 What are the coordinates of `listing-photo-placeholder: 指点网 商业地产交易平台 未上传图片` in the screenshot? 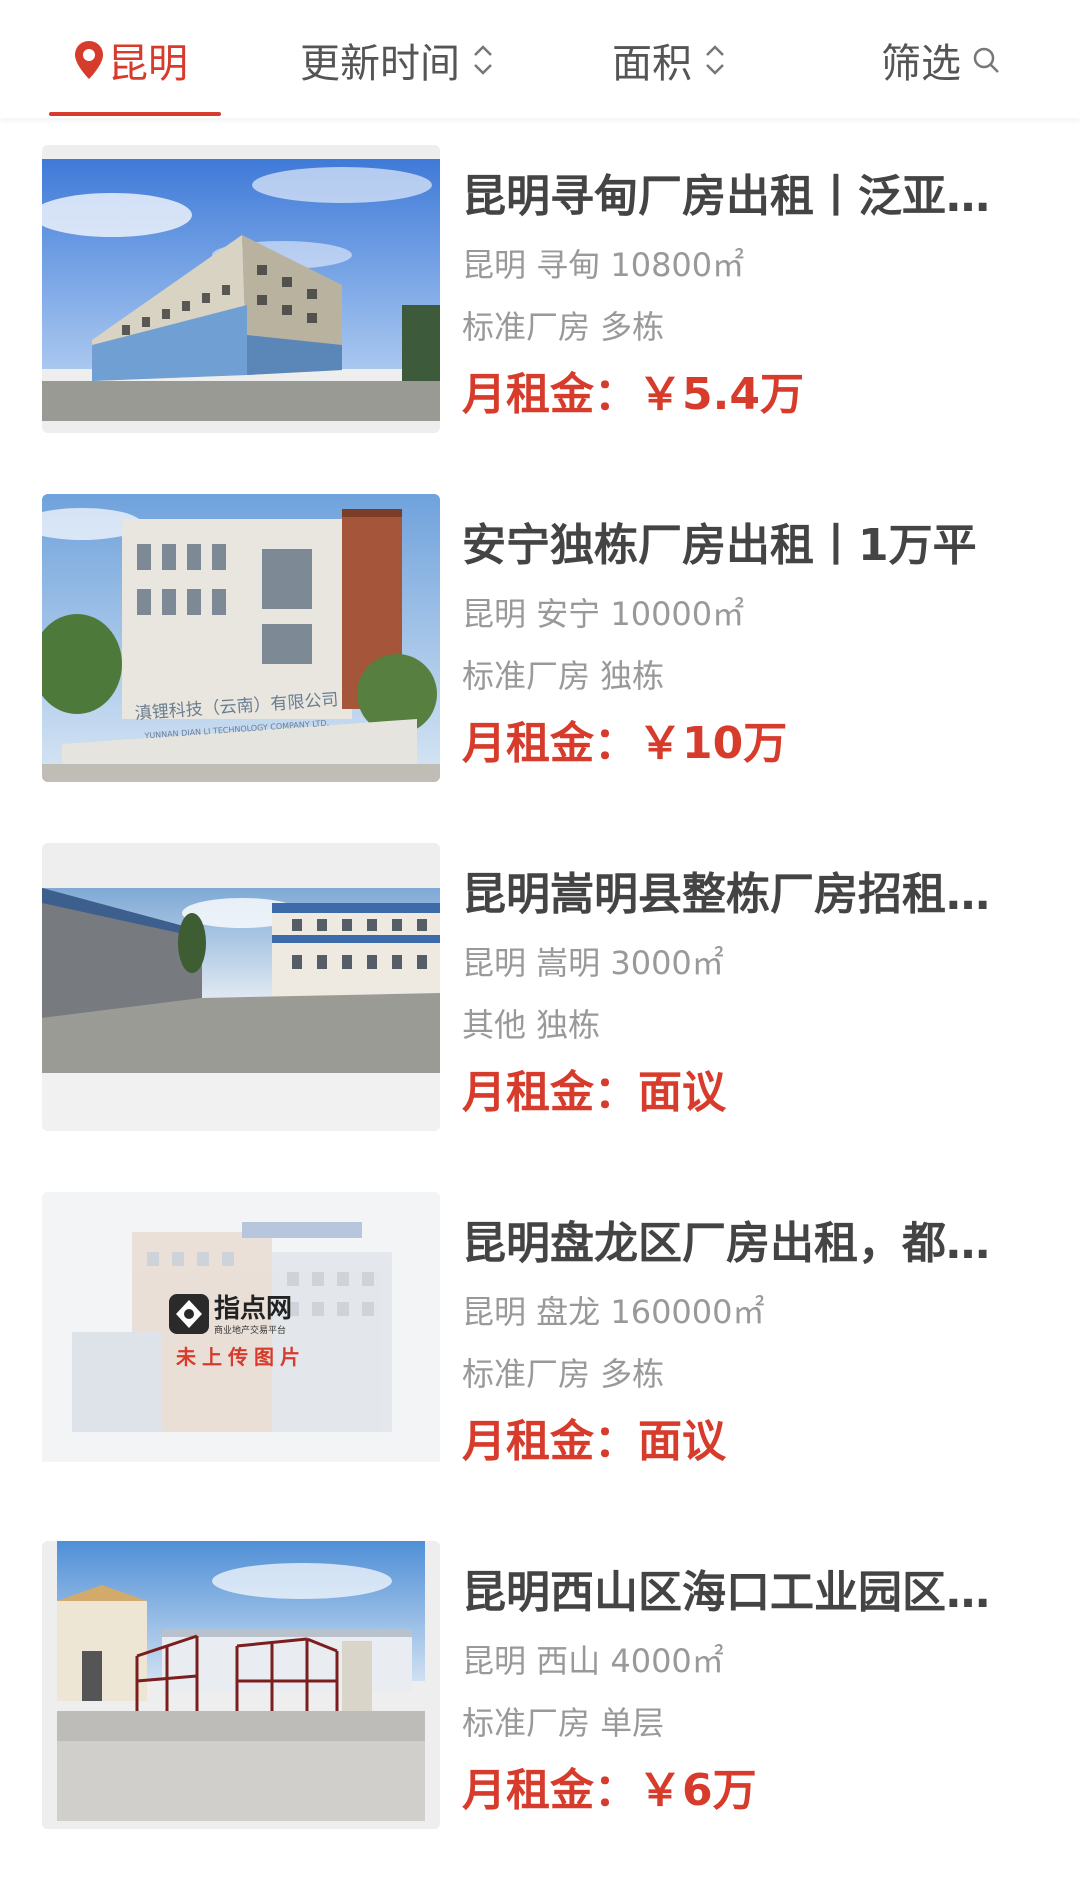 It's located at (241, 1336).